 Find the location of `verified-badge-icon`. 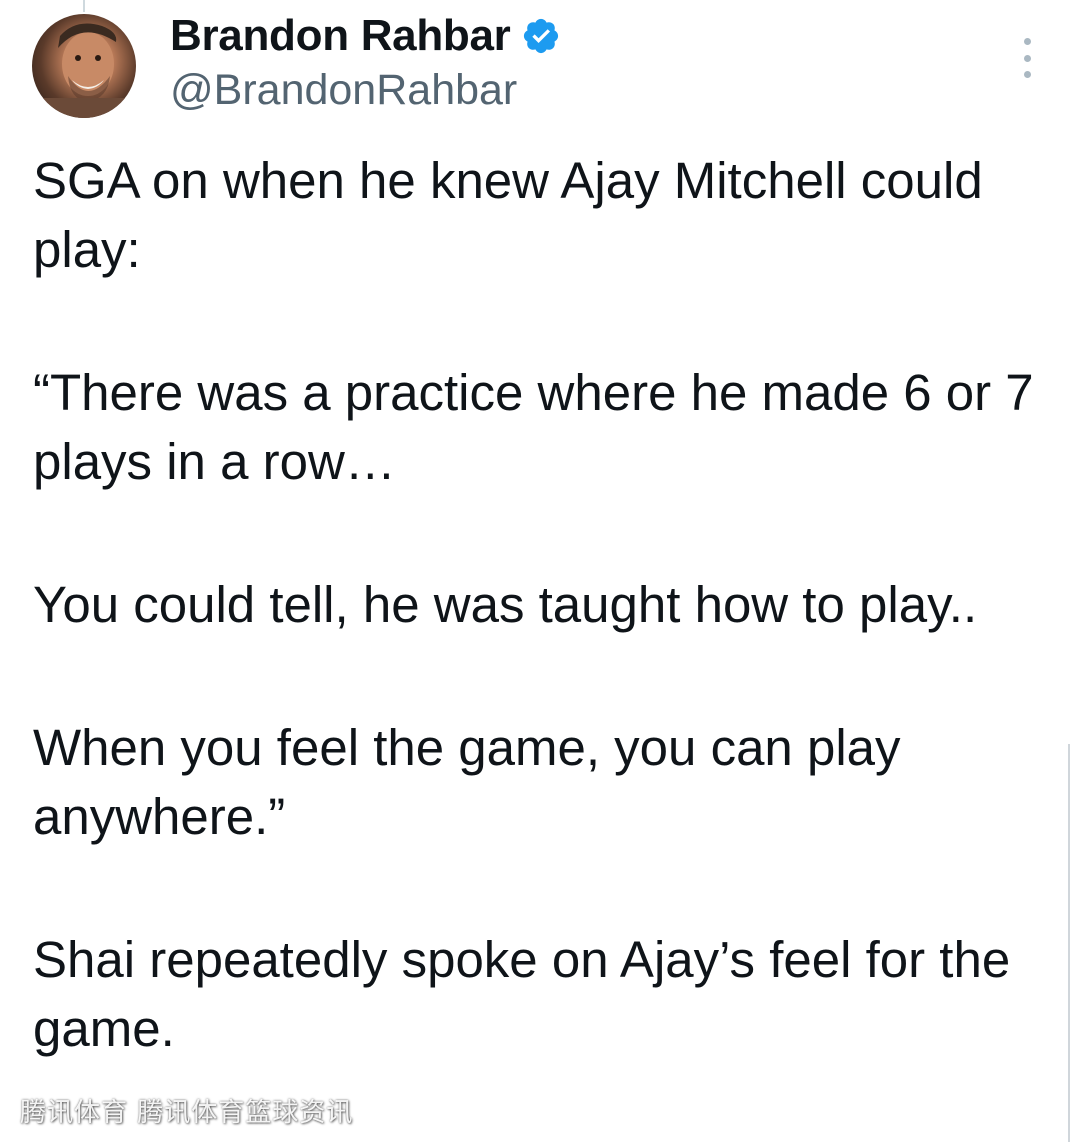

verified-badge-icon is located at coordinates (541, 36).